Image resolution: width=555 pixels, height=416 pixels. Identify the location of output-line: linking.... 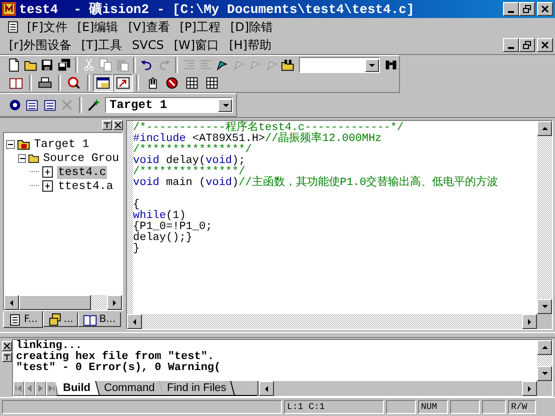
(49, 346).